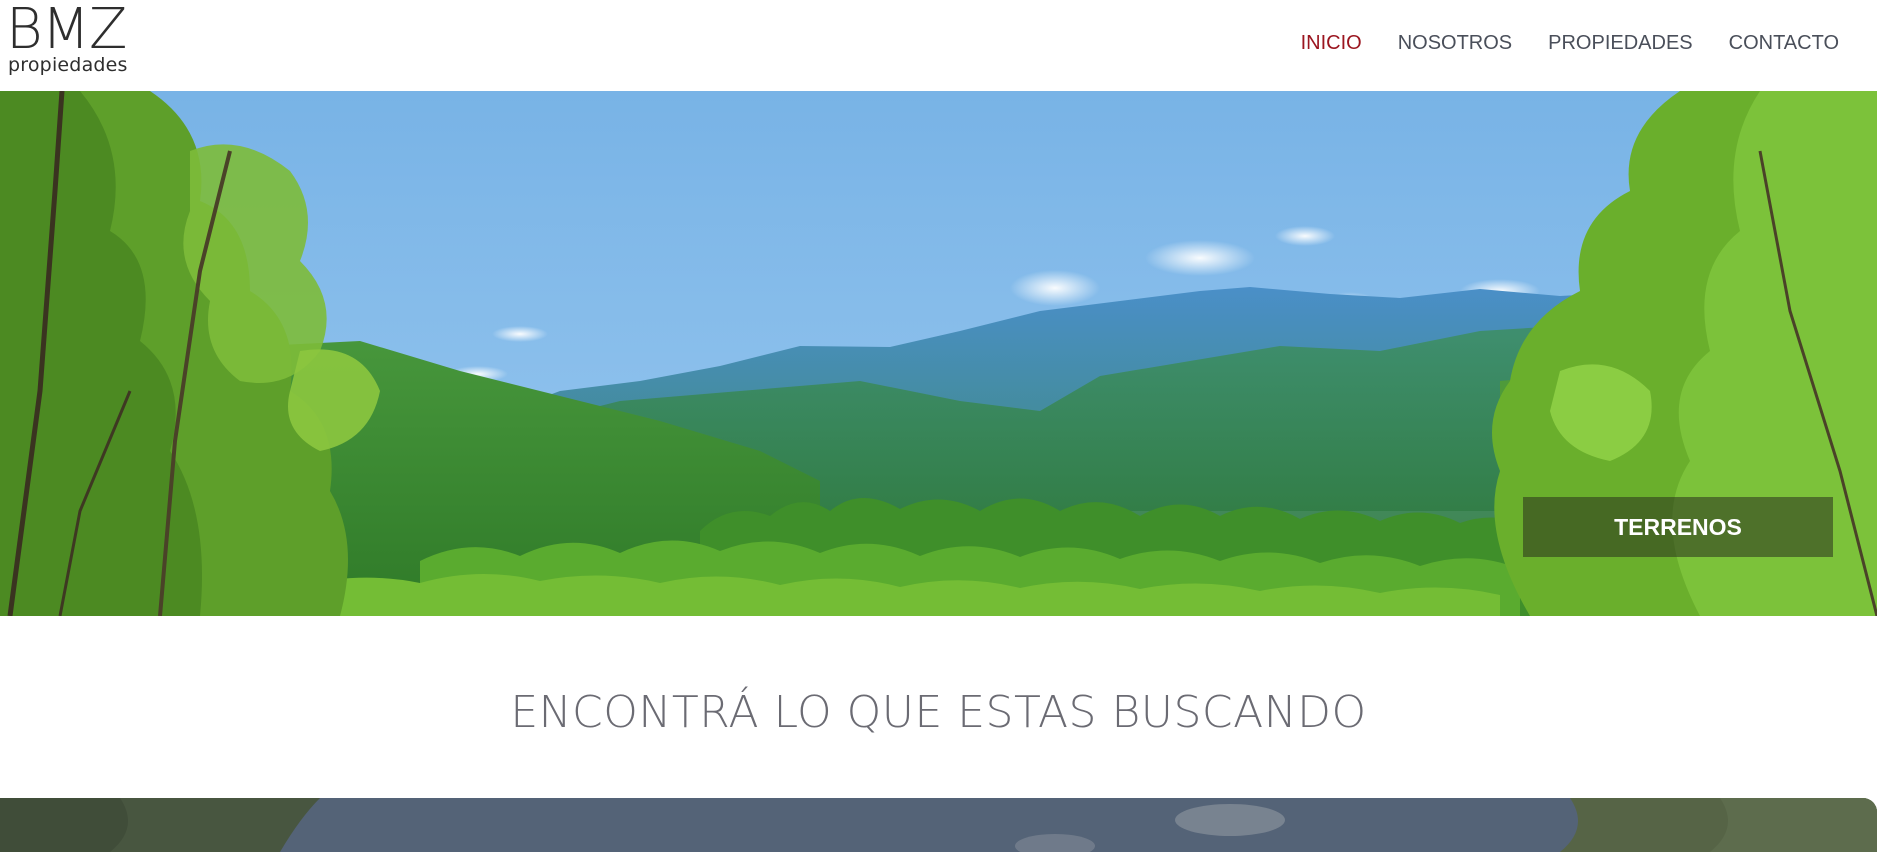 This screenshot has height=852, width=1877. I want to click on main-nav: INICIO NOSOTROS PROPIEDADES CONTACTO, so click(1552, 45).